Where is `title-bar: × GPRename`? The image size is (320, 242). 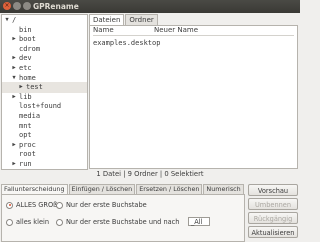 title-bar: × GPRename is located at coordinates (150, 6).